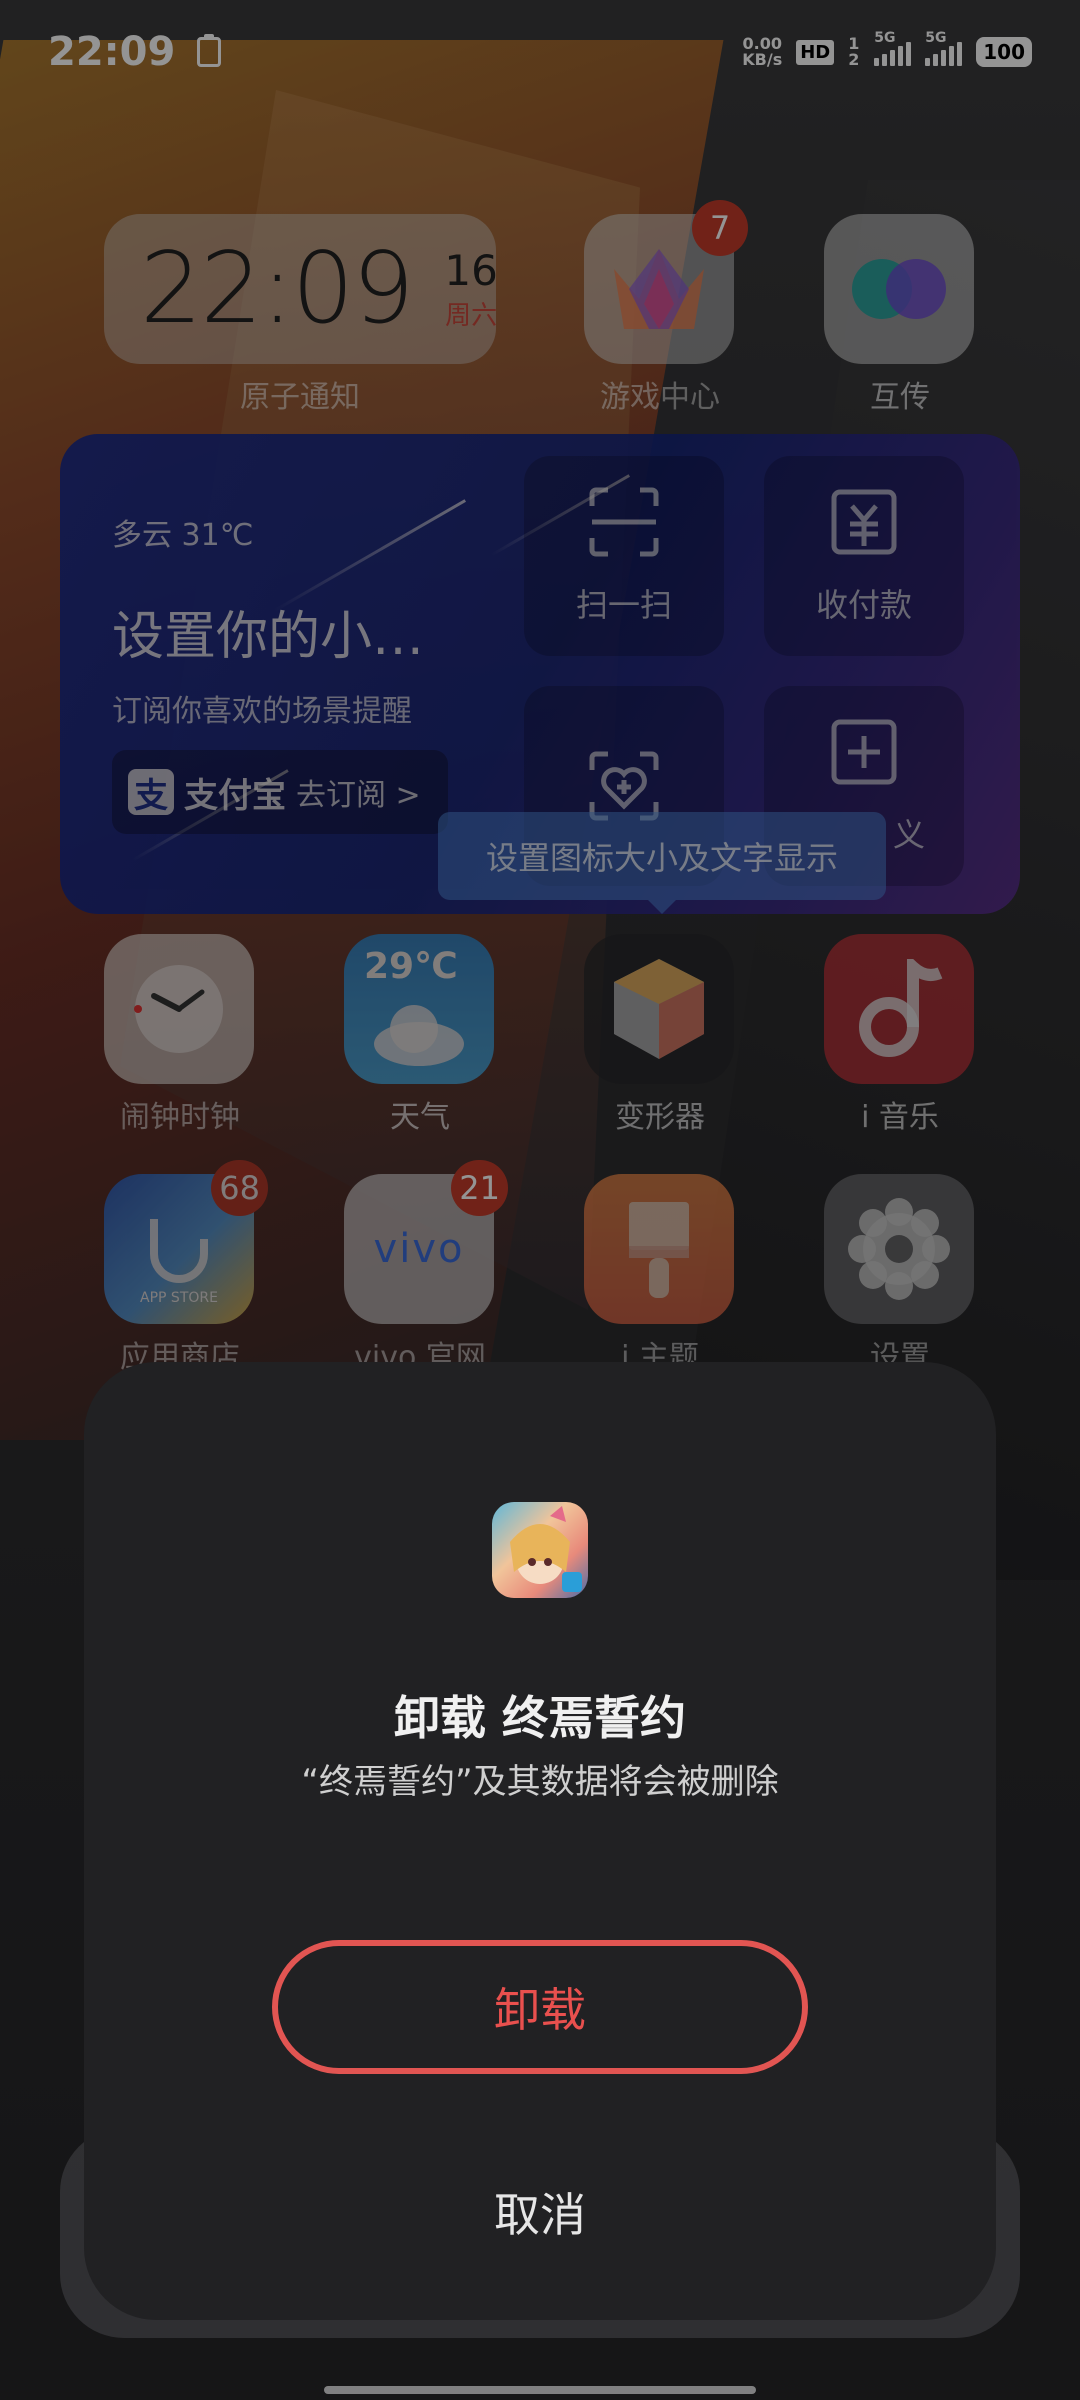  What do you see at coordinates (539, 1718) in the screenshot?
I see `dialog-title: 卸载 终焉誓约` at bounding box center [539, 1718].